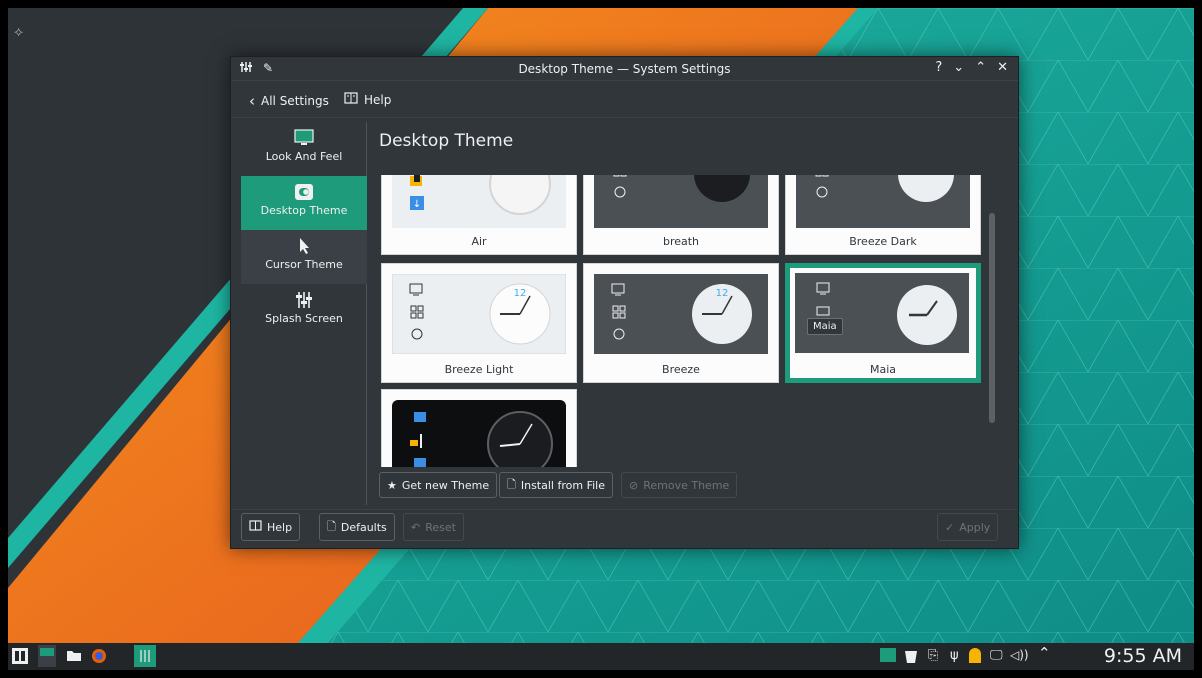 Image resolution: width=1202 pixels, height=678 pixels. What do you see at coordinates (883, 369) in the screenshot?
I see `theme-name: Maia` at bounding box center [883, 369].